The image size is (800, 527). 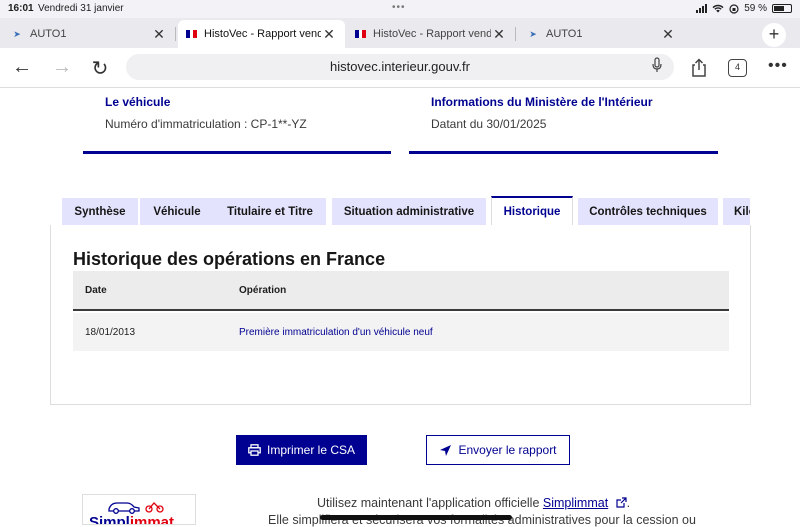 I want to click on row-date: 18/01/2013, so click(x=110, y=332).